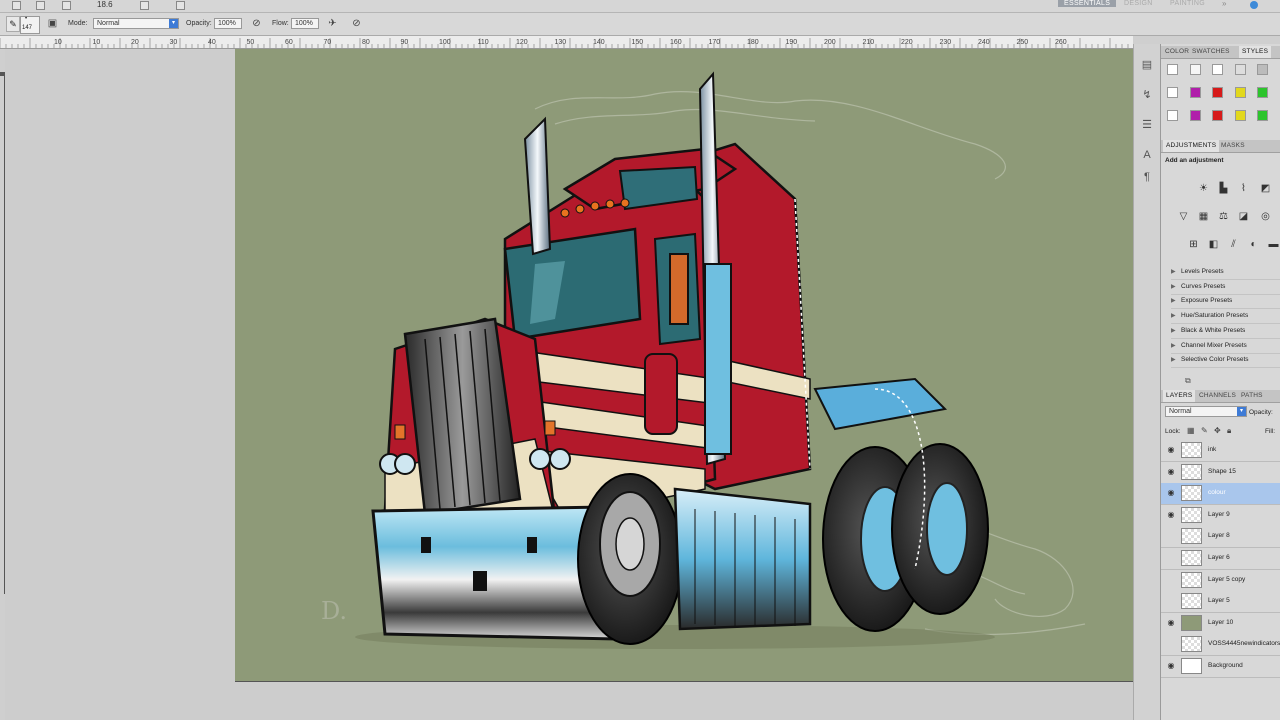  Describe the element at coordinates (1225, 361) in the screenshot. I see `preset-item: ▶ Selective Color Presets` at that location.